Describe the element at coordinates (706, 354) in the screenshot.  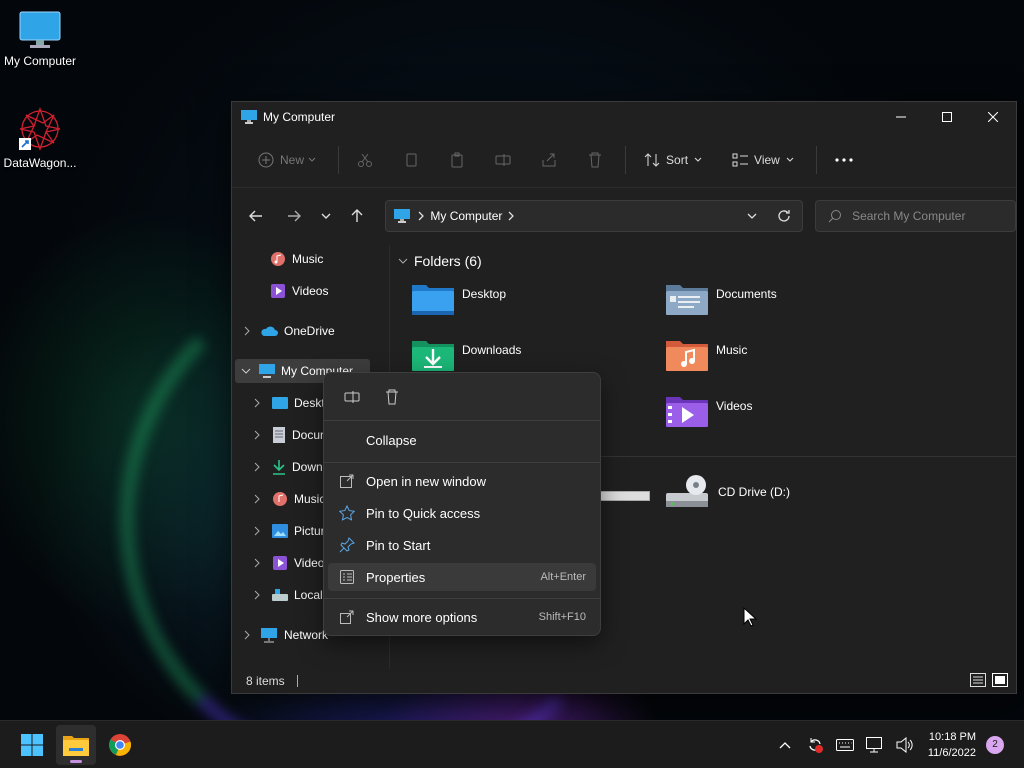
I see `folder-music: Music` at that location.